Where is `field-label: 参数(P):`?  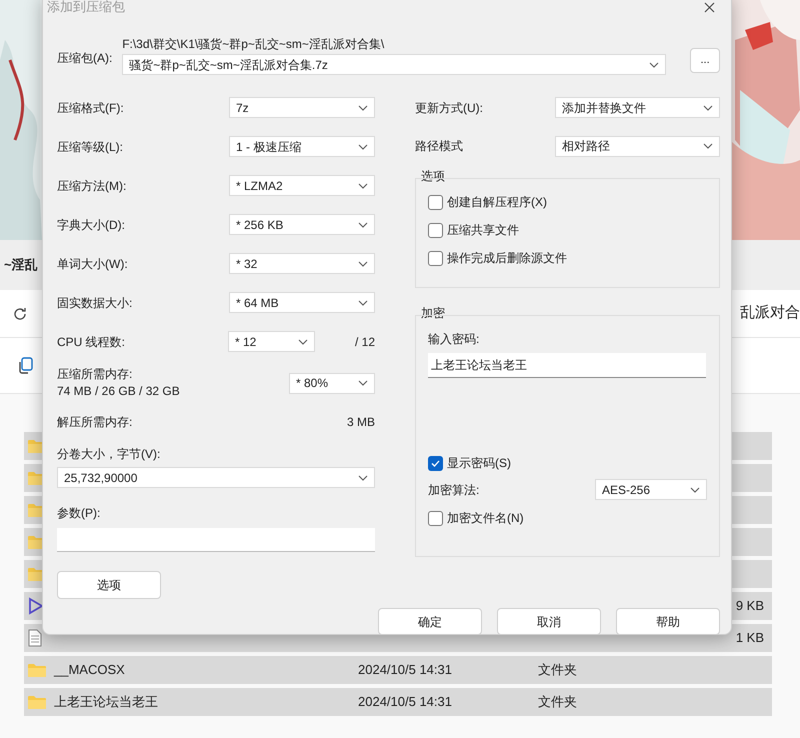 field-label: 参数(P): is located at coordinates (79, 513).